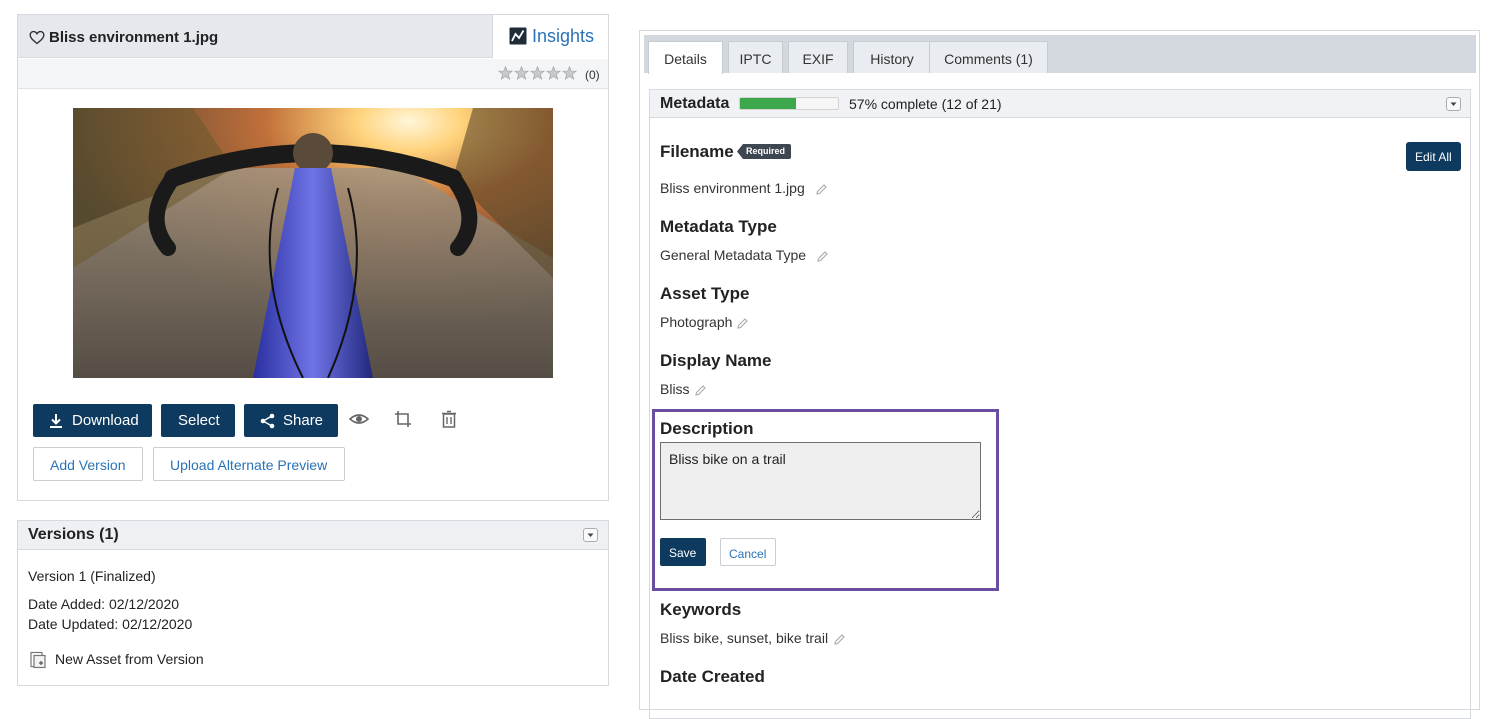 This screenshot has width=1501, height=719. What do you see at coordinates (712, 676) in the screenshot?
I see `date-created-label: Date Created` at bounding box center [712, 676].